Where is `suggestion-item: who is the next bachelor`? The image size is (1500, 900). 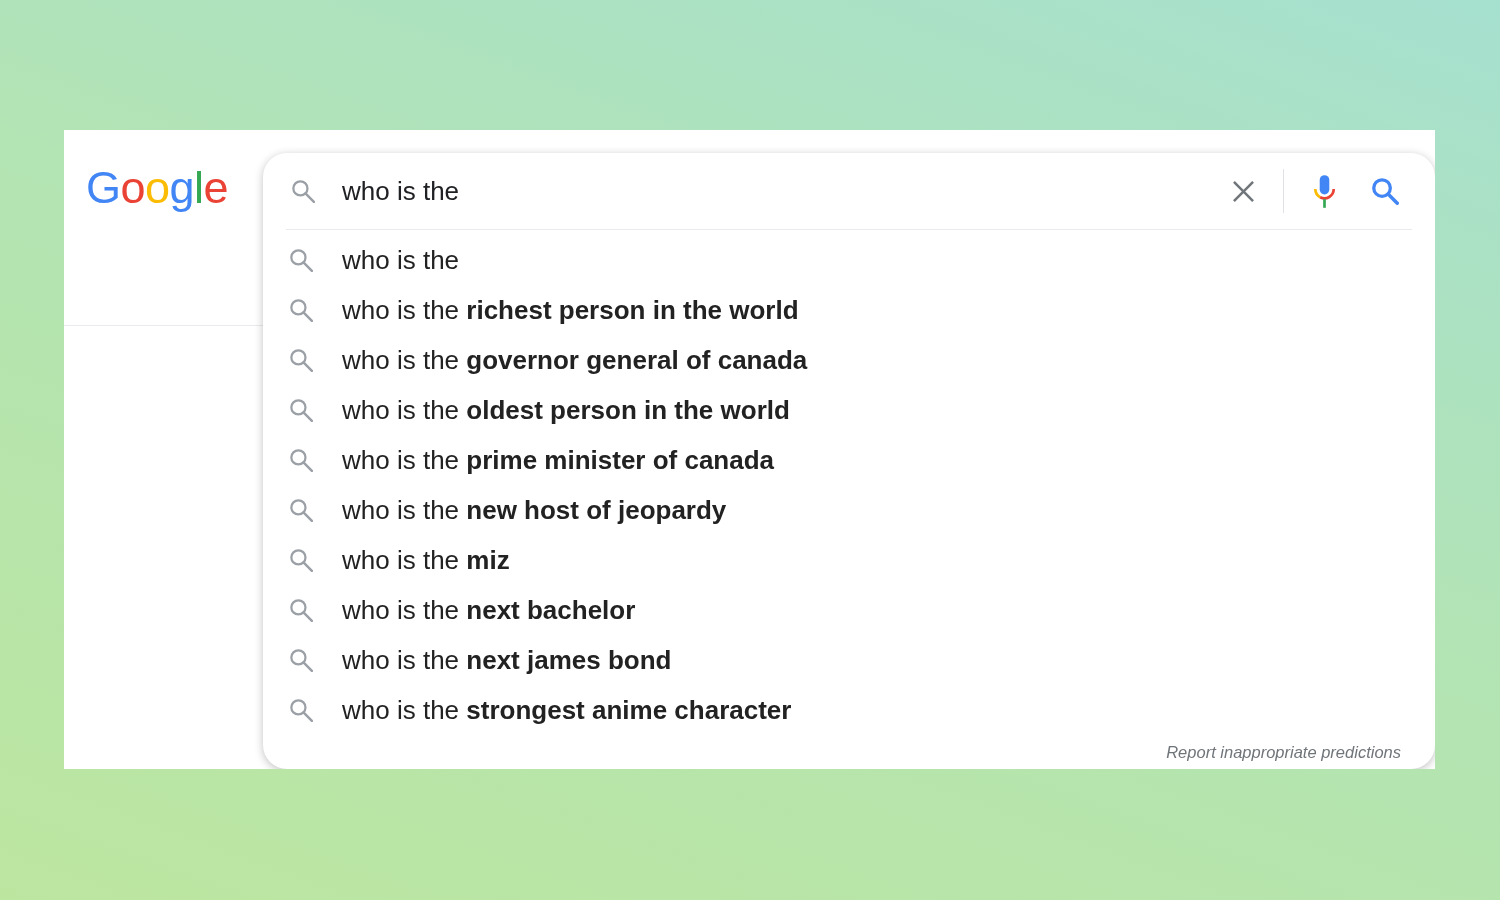
suggestion-item: who is the next bachelor is located at coordinates (489, 610).